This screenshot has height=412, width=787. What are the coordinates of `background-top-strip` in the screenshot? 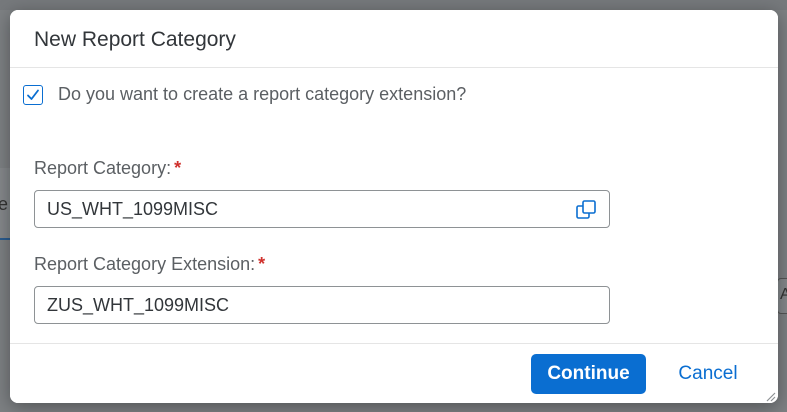 It's located at (393, 5).